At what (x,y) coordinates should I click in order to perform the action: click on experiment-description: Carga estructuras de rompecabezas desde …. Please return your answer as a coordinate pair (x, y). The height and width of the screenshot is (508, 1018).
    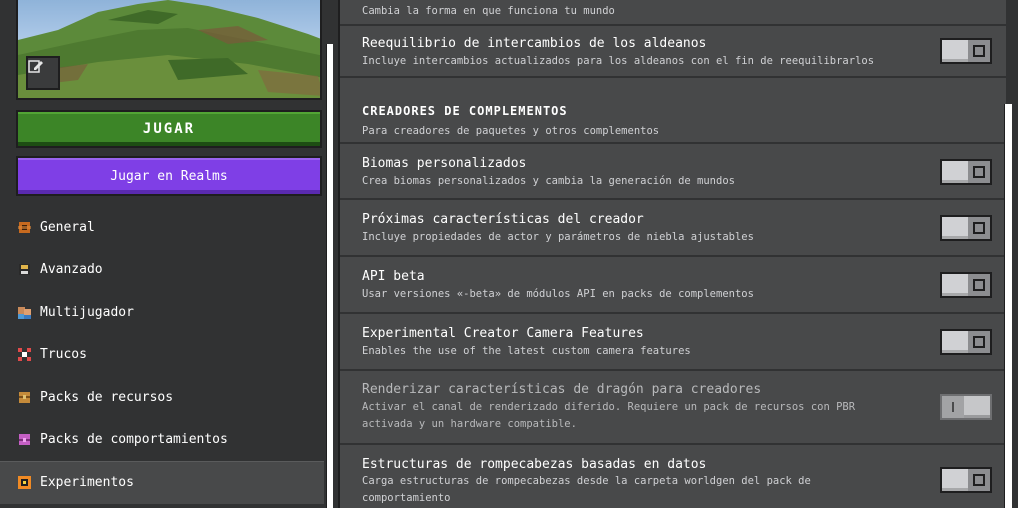
    Looking at the image, I should click on (586, 481).